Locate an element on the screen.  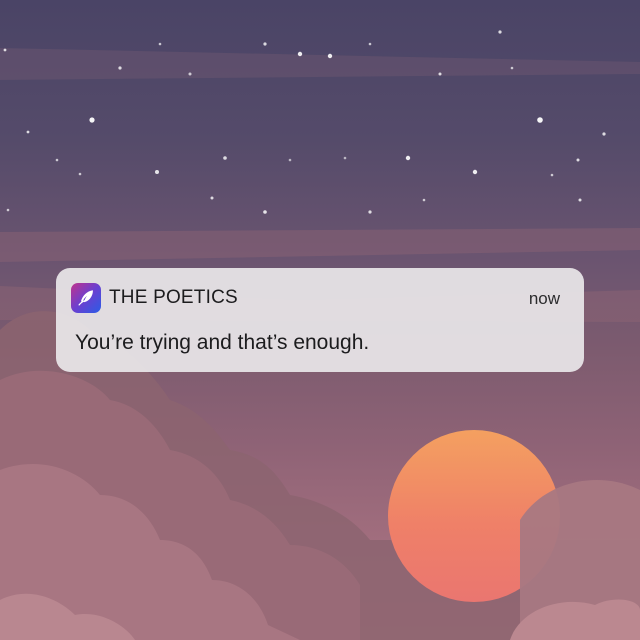
app-name: THE POETICS is located at coordinates (173, 297).